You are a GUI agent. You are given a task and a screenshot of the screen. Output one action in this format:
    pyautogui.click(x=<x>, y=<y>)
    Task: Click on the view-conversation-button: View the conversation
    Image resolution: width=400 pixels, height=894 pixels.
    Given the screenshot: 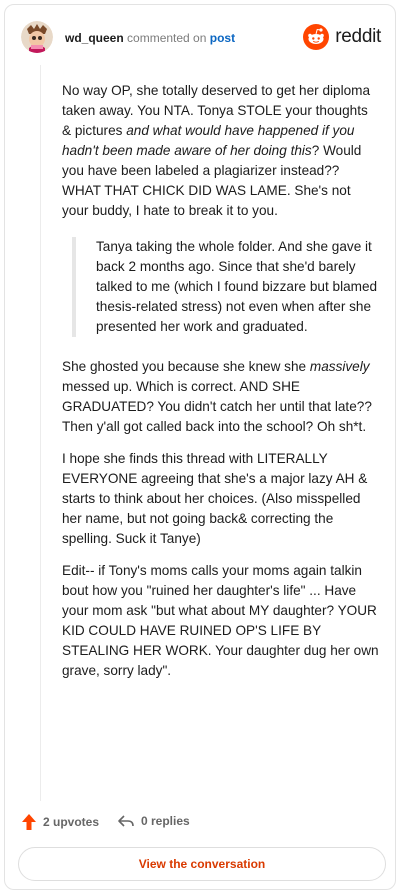 What is the action you would take?
    pyautogui.click(x=202, y=864)
    